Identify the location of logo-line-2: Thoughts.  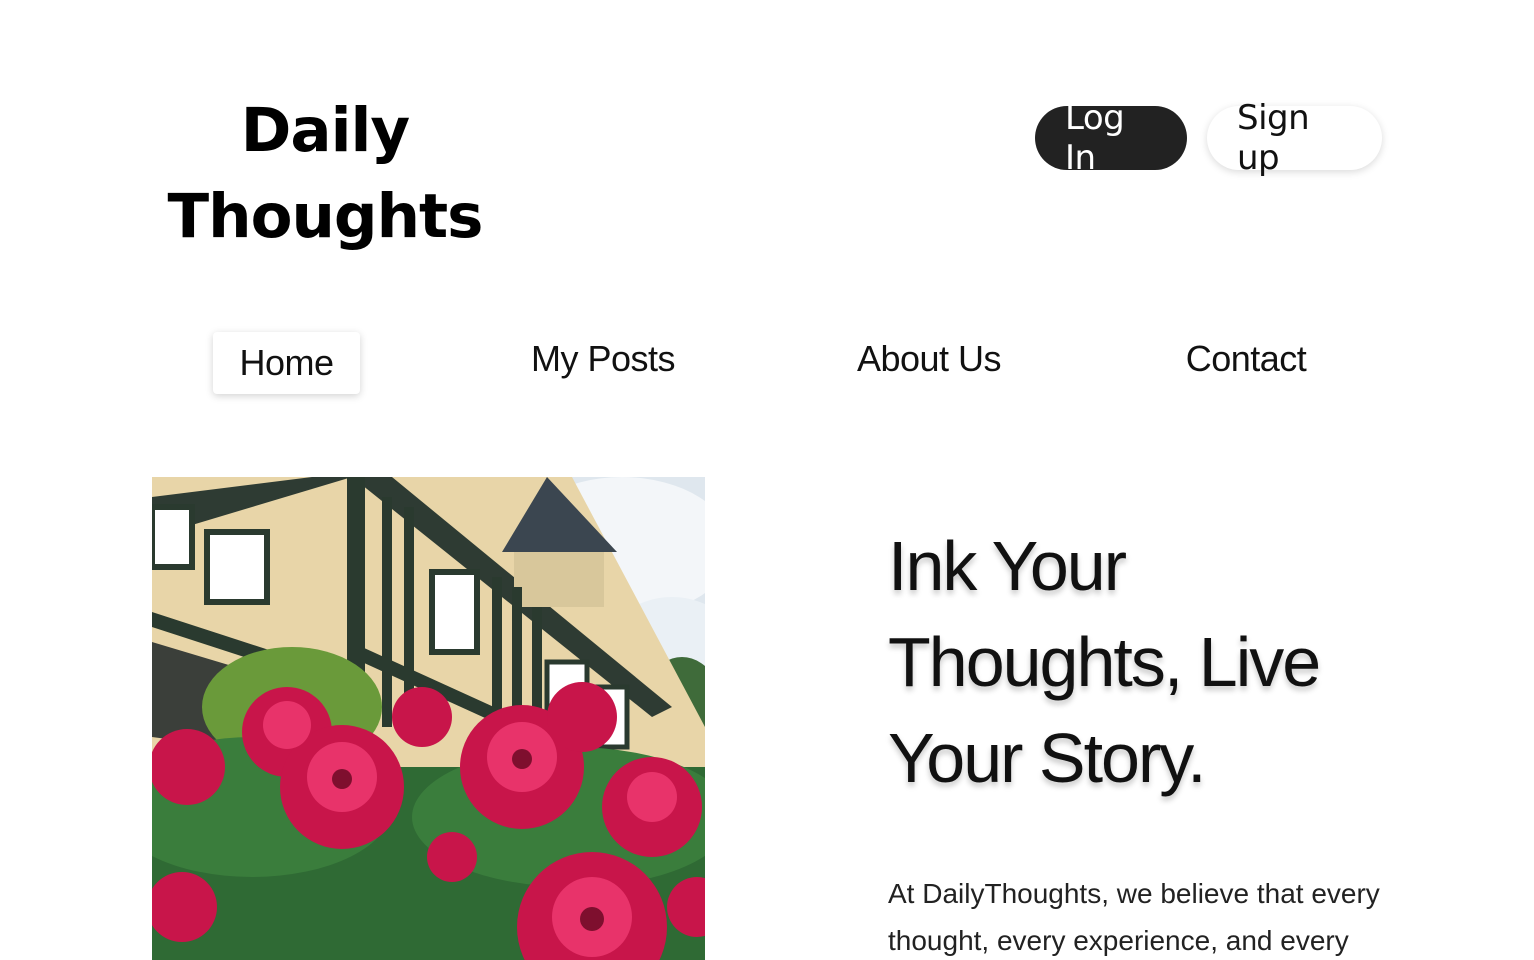
(325, 216).